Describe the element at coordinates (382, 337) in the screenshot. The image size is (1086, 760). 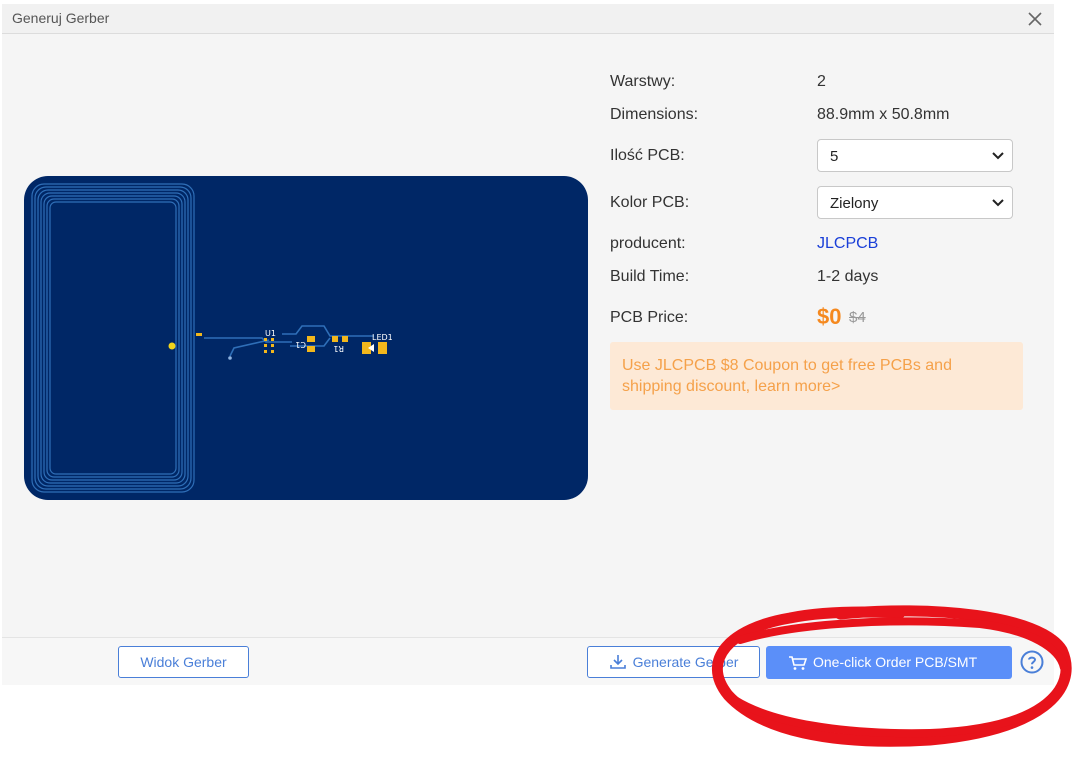
I see `led1-label: LED1` at that location.